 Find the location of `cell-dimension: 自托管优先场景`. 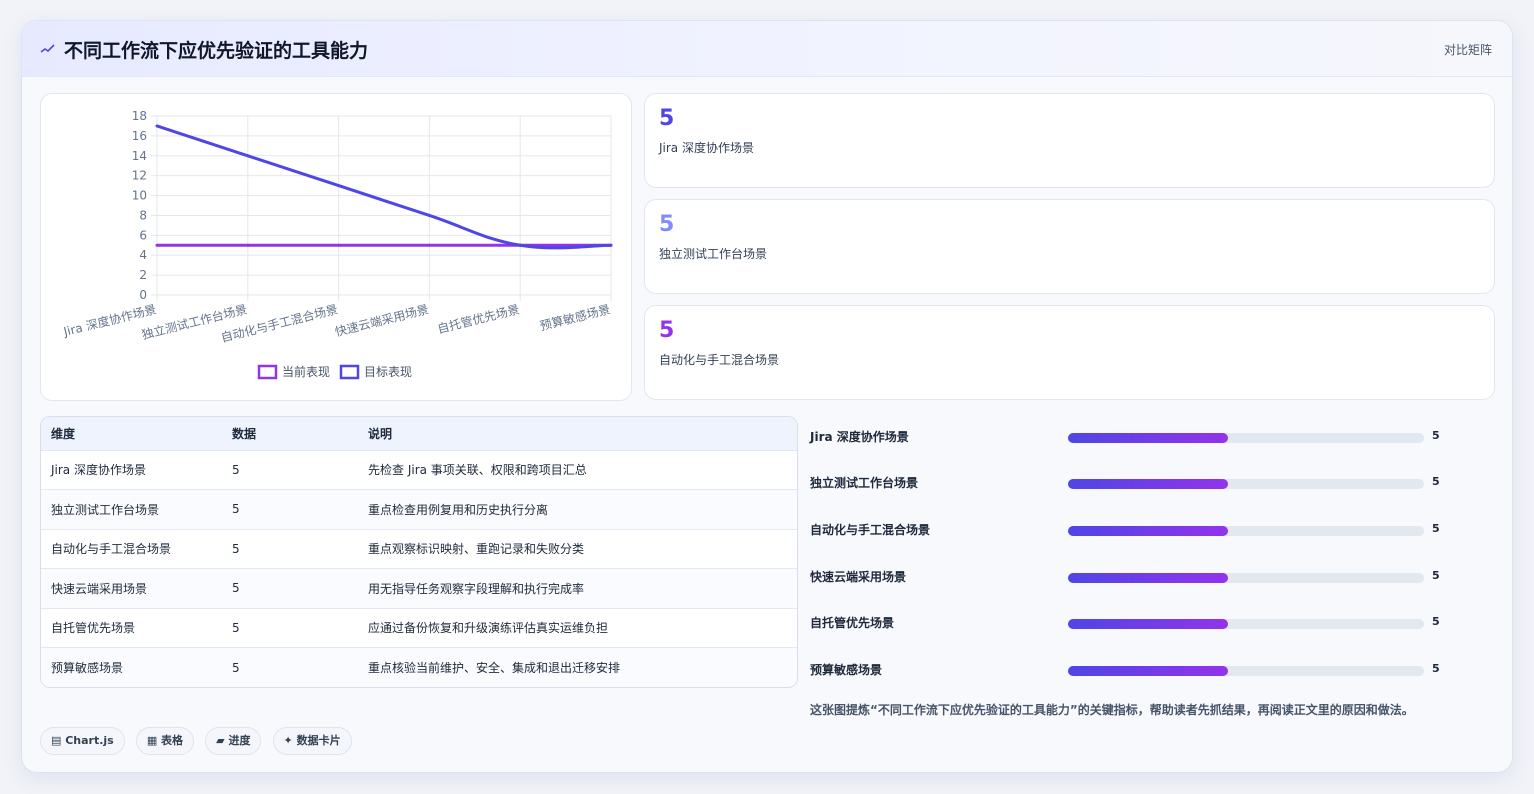

cell-dimension: 自托管优先场景 is located at coordinates (93, 628).